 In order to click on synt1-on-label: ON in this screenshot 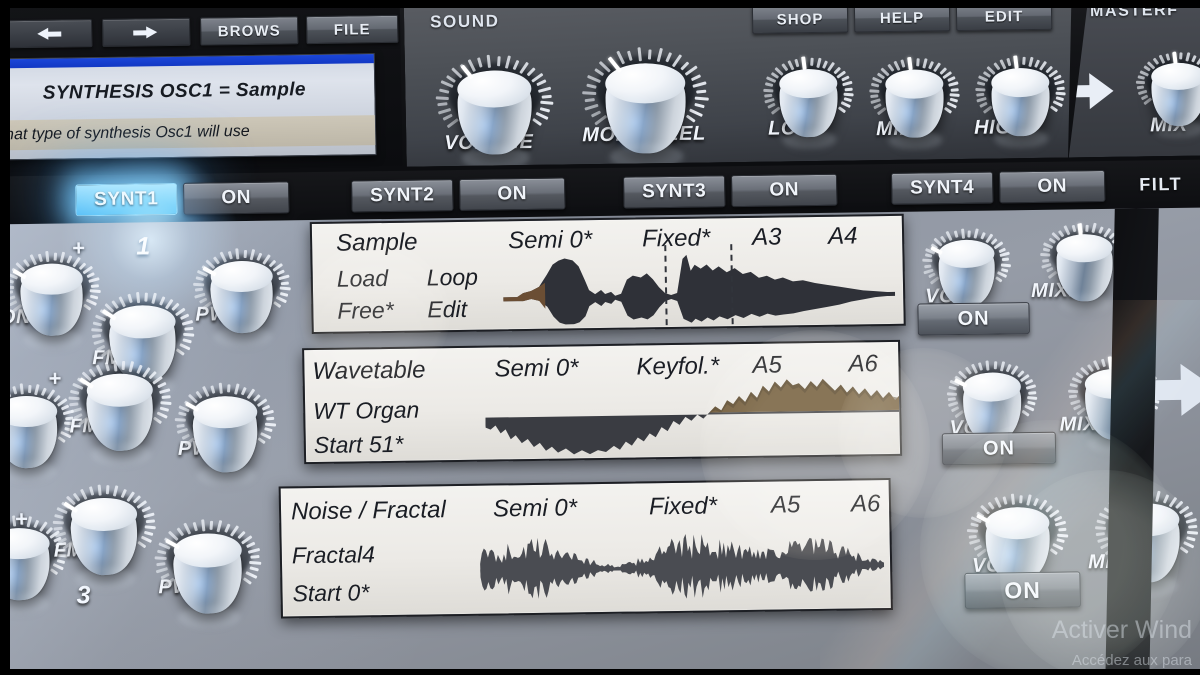, I will do `click(236, 197)`.